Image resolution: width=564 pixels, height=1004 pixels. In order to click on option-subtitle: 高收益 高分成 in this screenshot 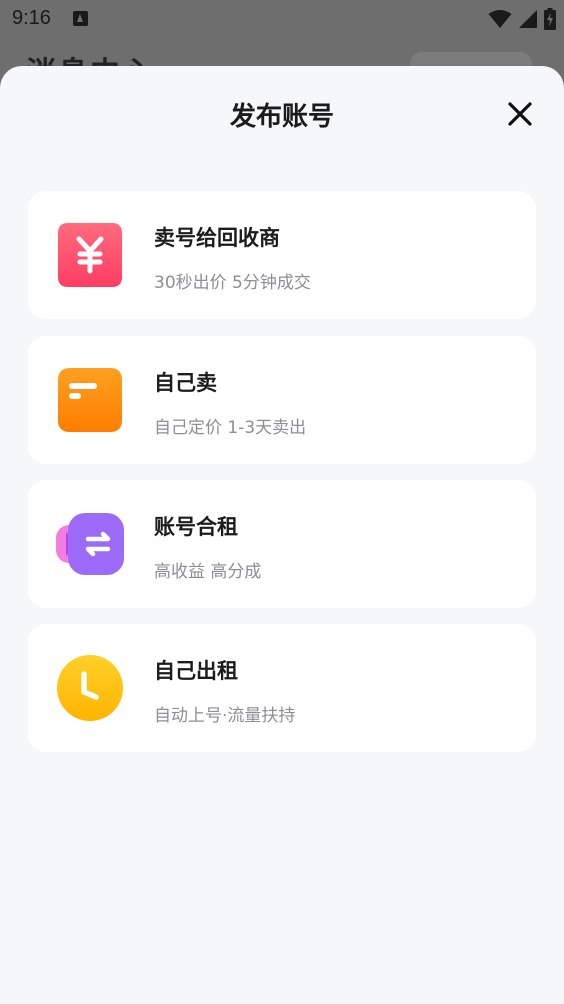, I will do `click(208, 572)`.